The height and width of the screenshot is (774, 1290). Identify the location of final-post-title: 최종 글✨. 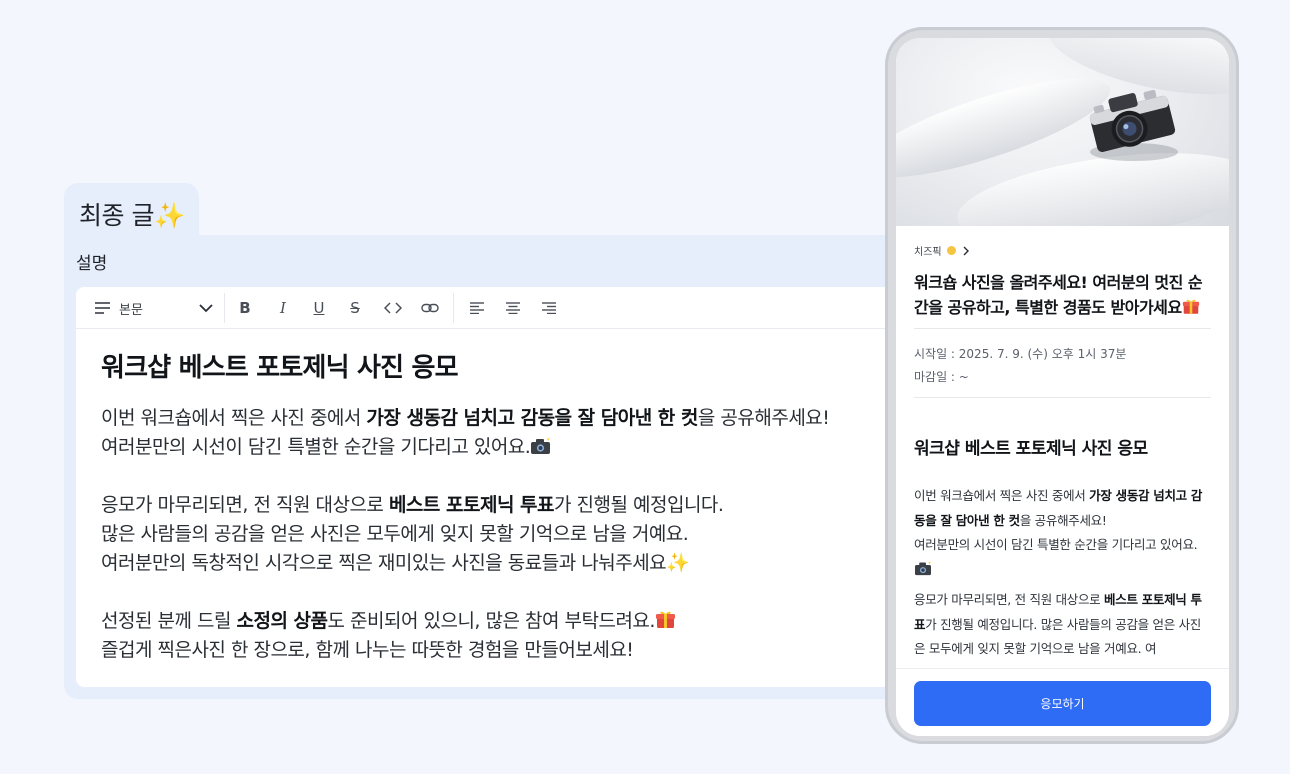
(132, 214).